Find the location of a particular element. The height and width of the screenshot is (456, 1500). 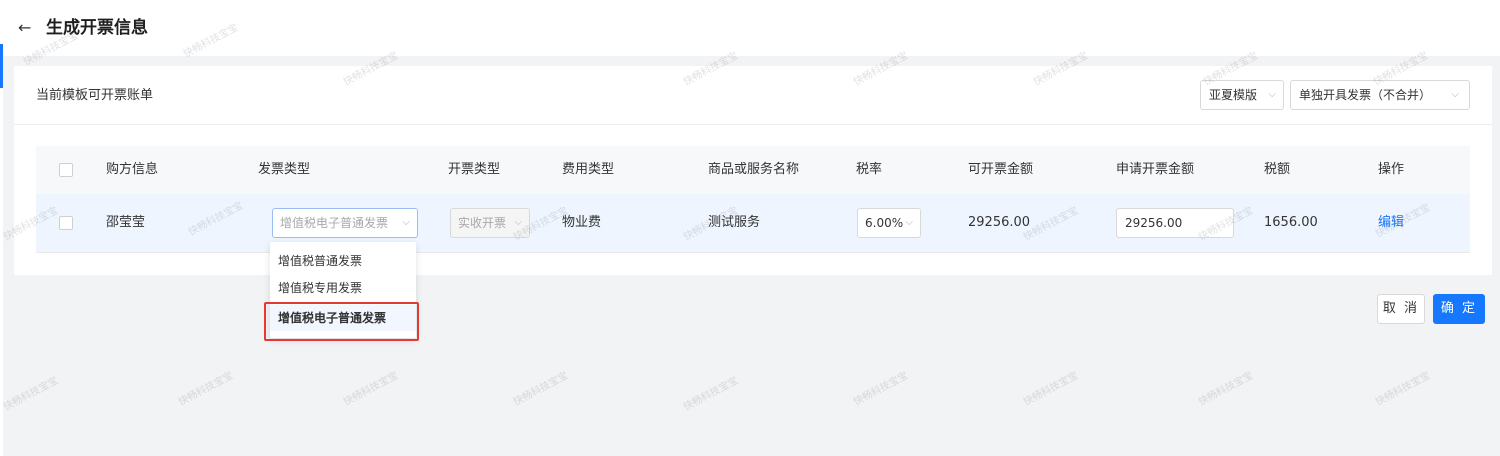

card-title: 当前模板可开票账单 is located at coordinates (95, 95).